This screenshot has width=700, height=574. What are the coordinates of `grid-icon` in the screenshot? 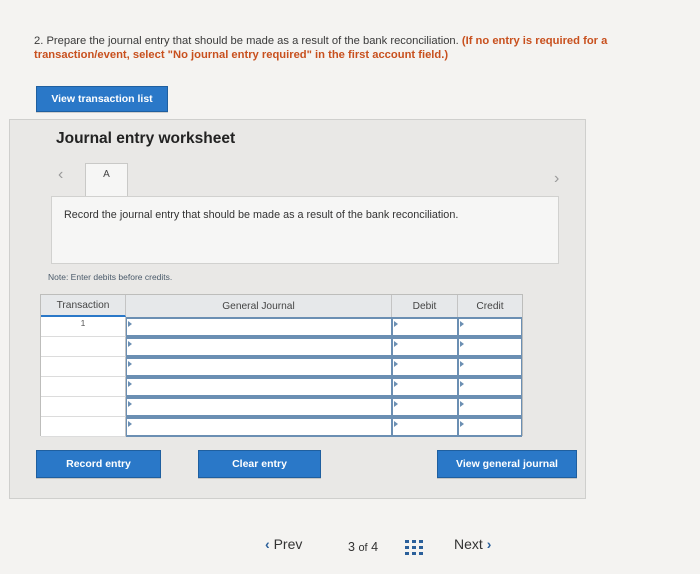 It's located at (414, 547).